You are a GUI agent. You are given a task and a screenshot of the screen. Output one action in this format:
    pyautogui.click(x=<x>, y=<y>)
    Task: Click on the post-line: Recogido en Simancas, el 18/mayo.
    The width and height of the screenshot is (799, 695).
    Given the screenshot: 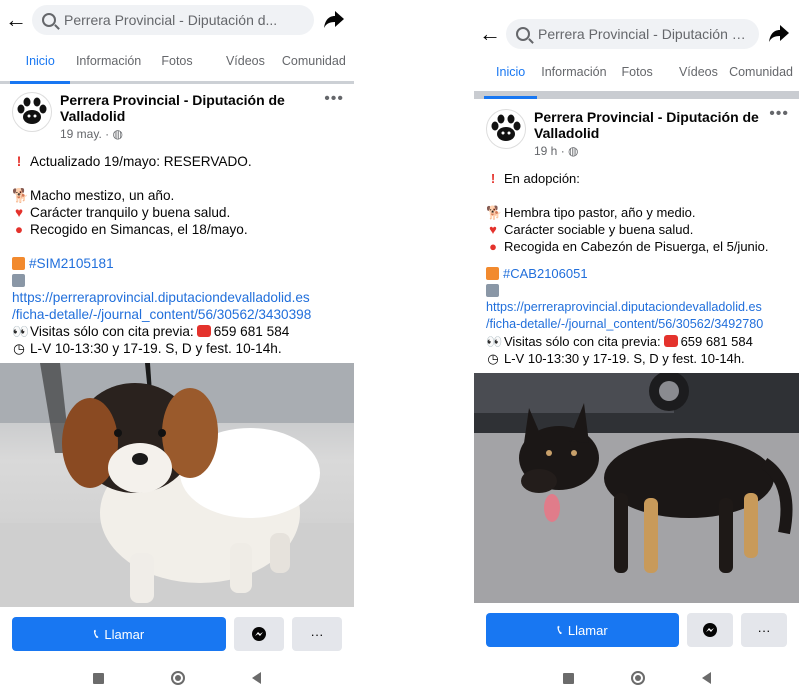 What is the action you would take?
    pyautogui.click(x=139, y=229)
    